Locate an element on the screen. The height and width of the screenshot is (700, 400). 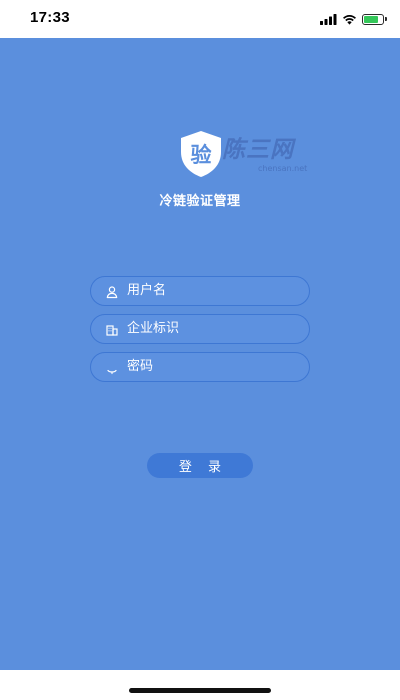
logo-character: 验 is located at coordinates (201, 155).